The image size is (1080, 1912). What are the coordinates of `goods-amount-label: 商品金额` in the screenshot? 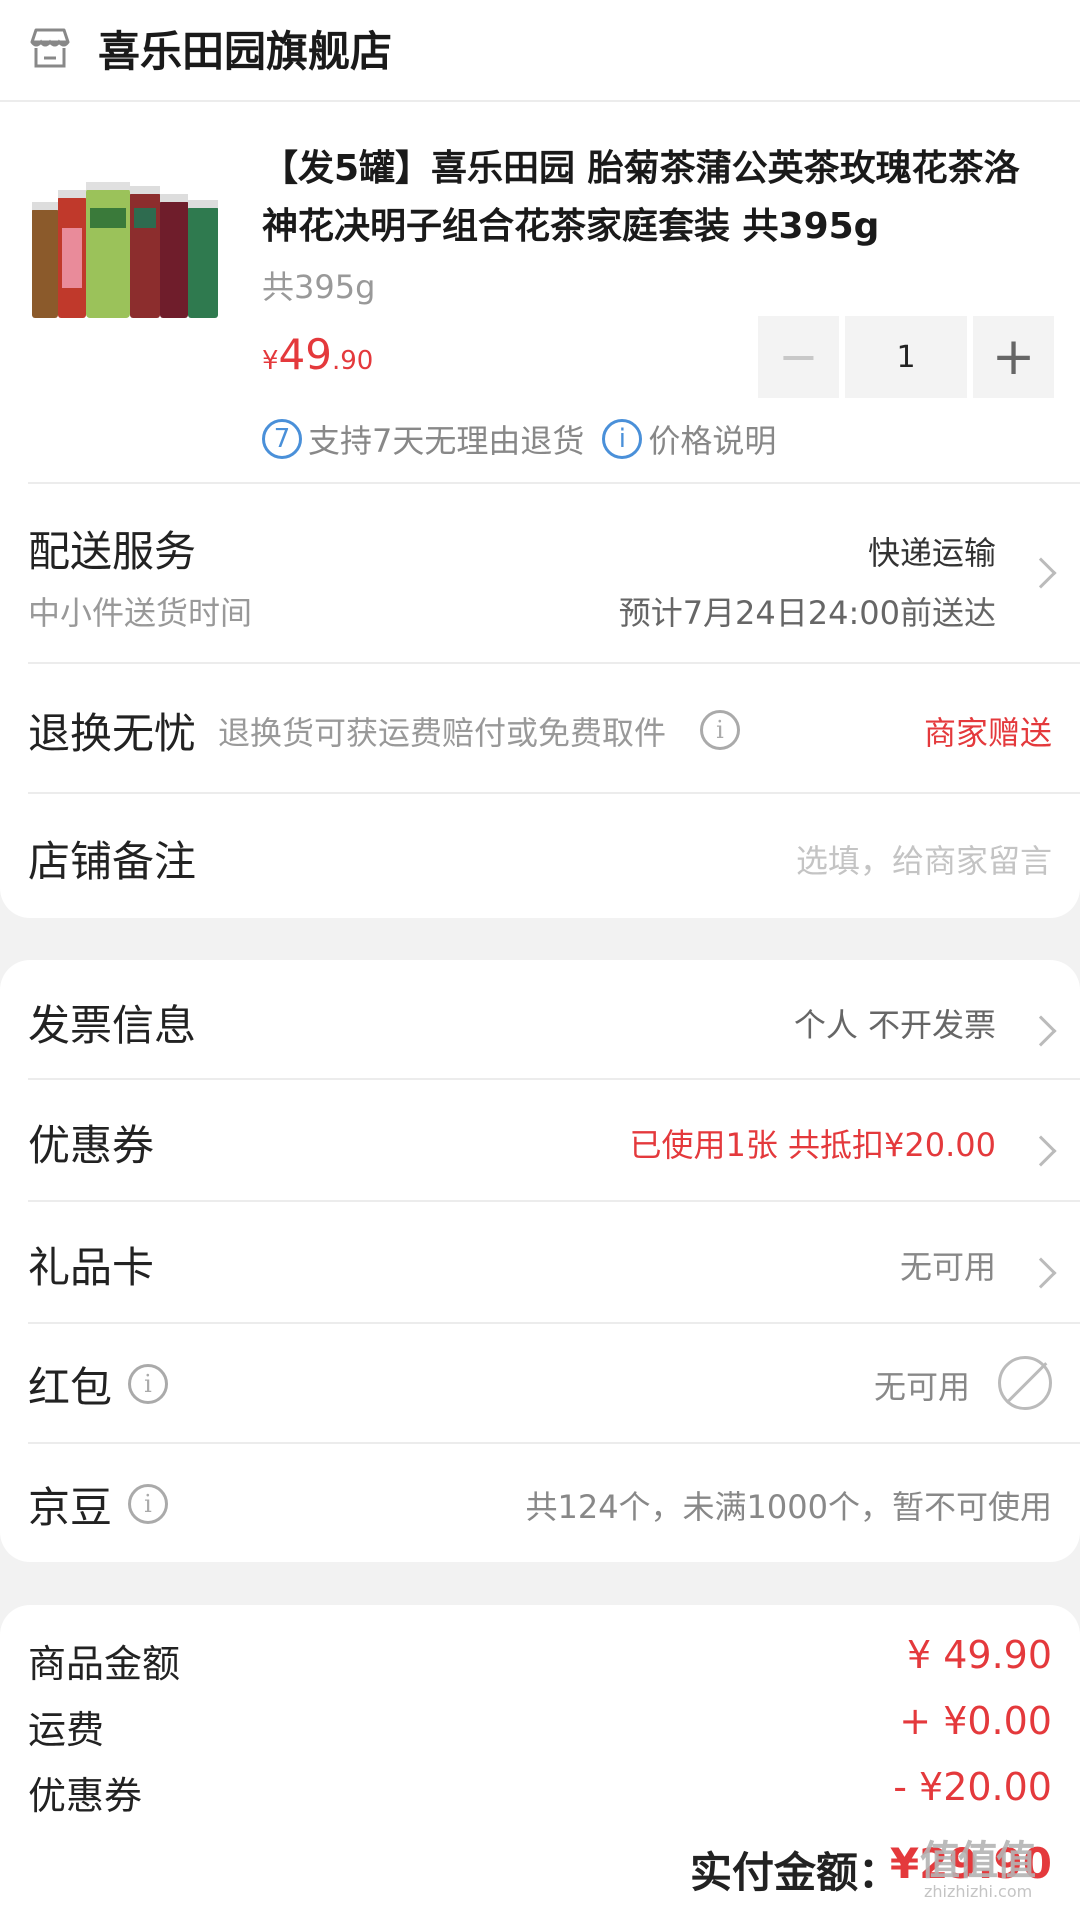 It's located at (104, 1664).